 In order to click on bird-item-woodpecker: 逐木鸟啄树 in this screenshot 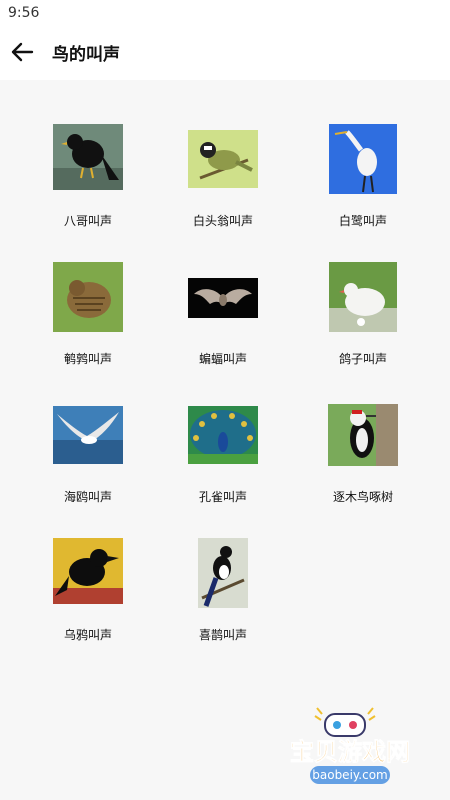, I will do `click(363, 430)`.